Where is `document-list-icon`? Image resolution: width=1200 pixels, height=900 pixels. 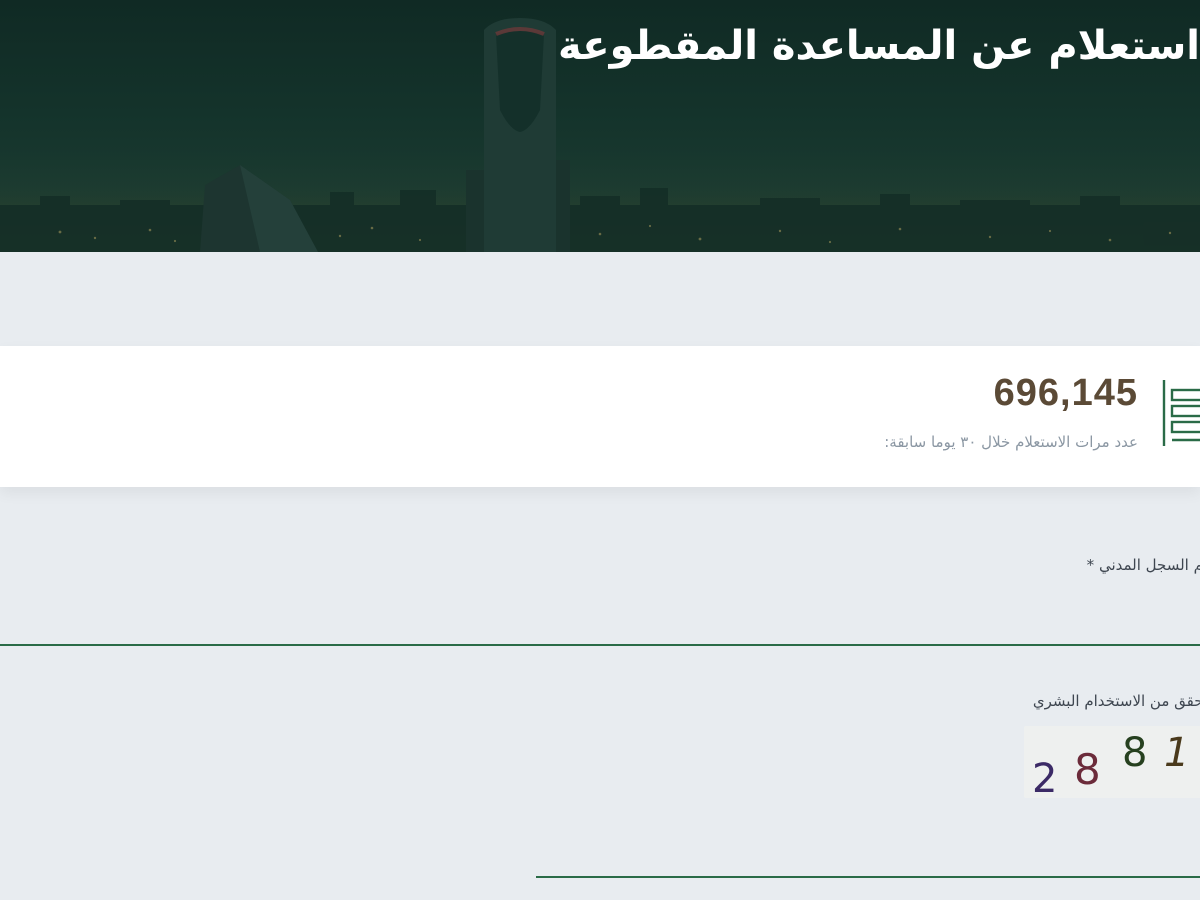 document-list-icon is located at coordinates (1181, 413).